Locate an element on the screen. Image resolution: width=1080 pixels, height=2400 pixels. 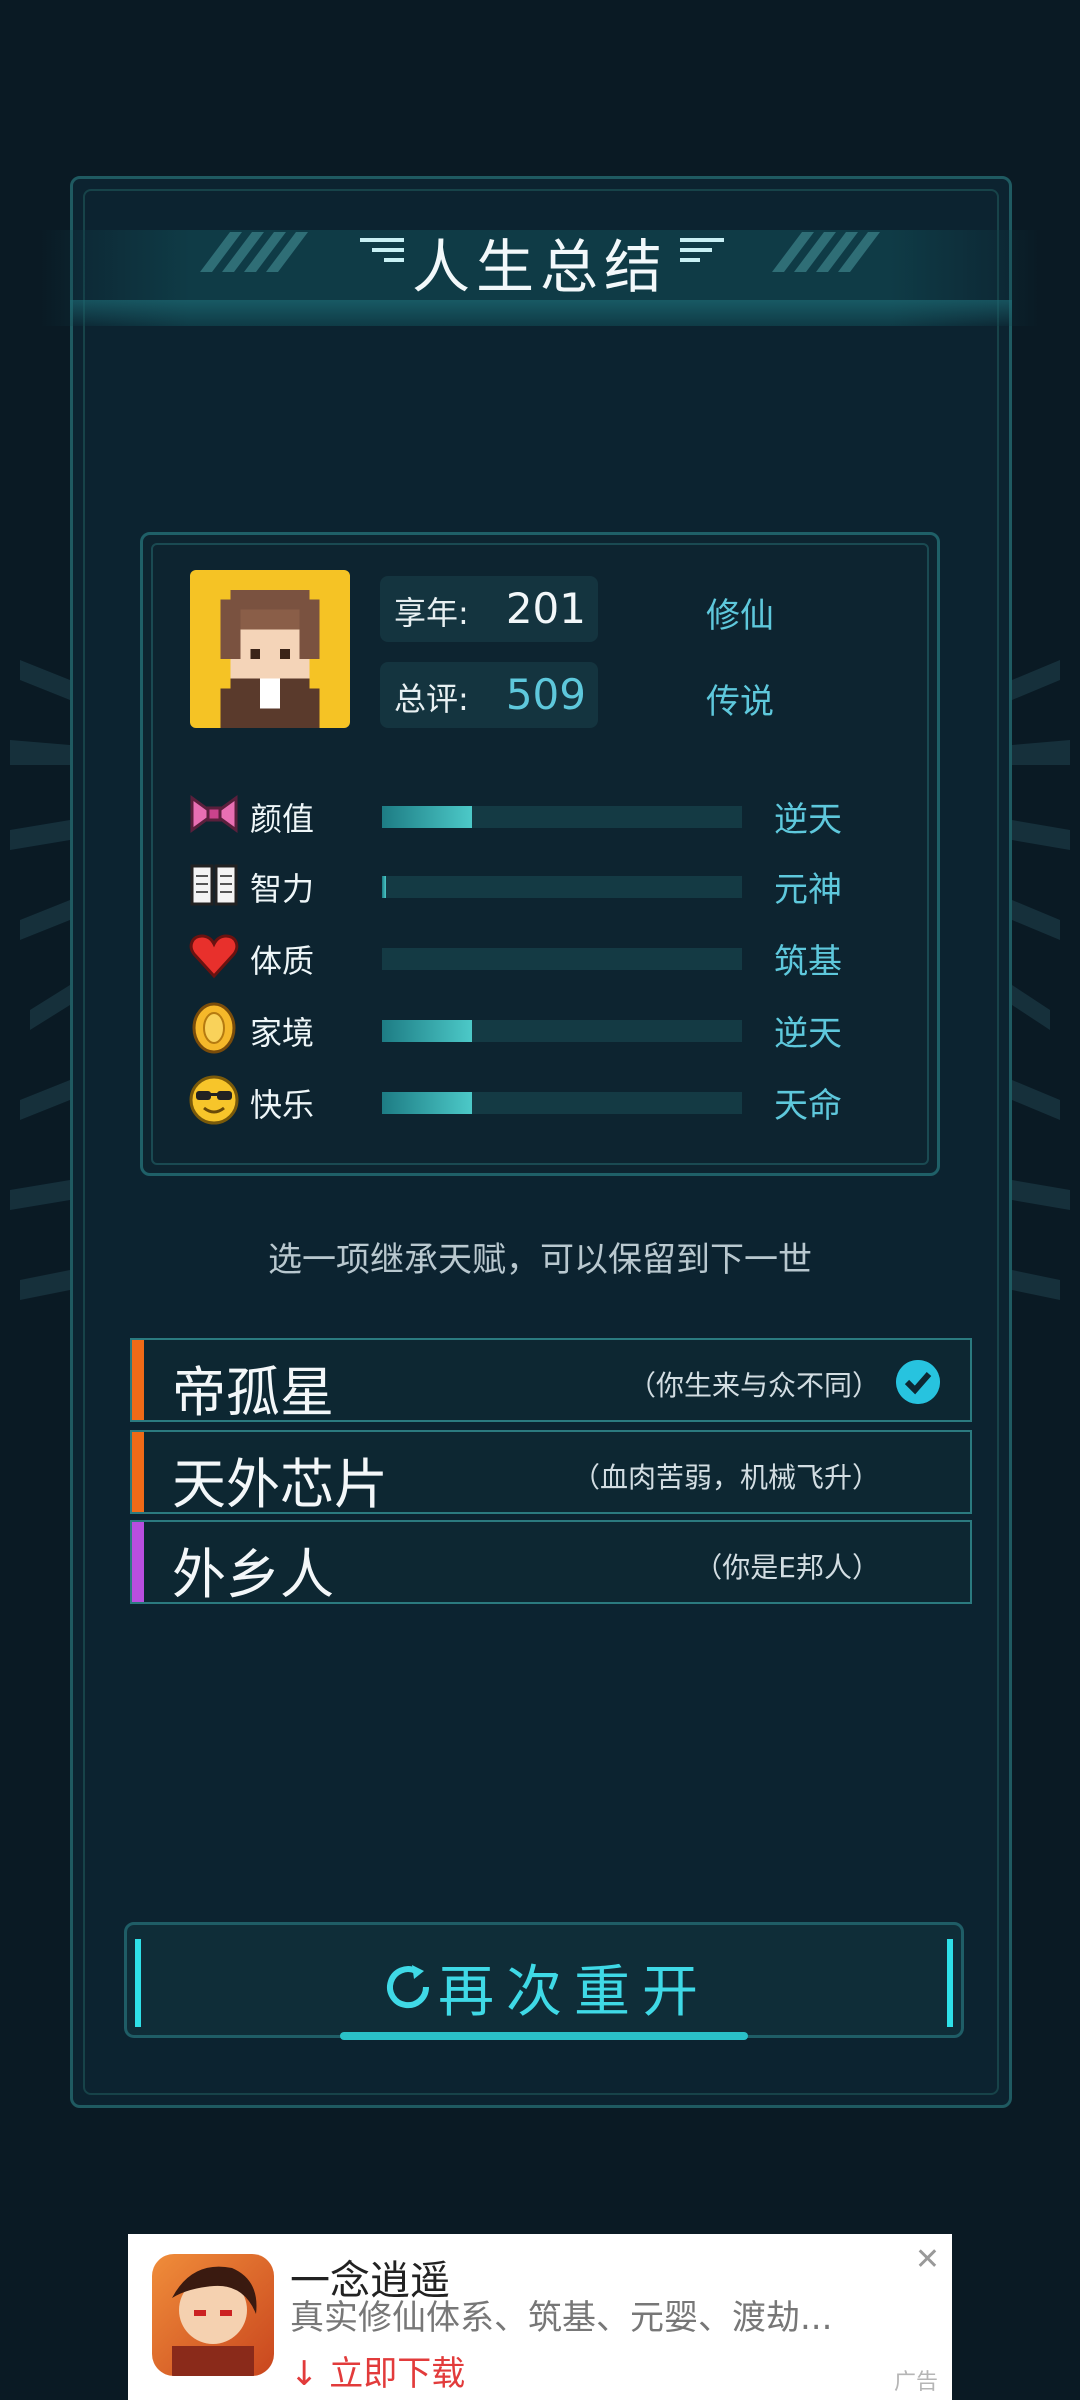
heart-icon is located at coordinates (214, 956).